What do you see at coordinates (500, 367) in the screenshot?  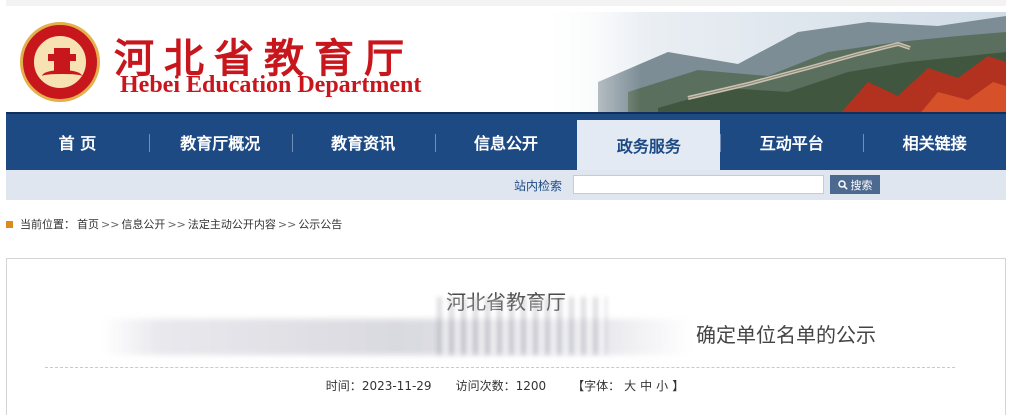 I see `article-divider` at bounding box center [500, 367].